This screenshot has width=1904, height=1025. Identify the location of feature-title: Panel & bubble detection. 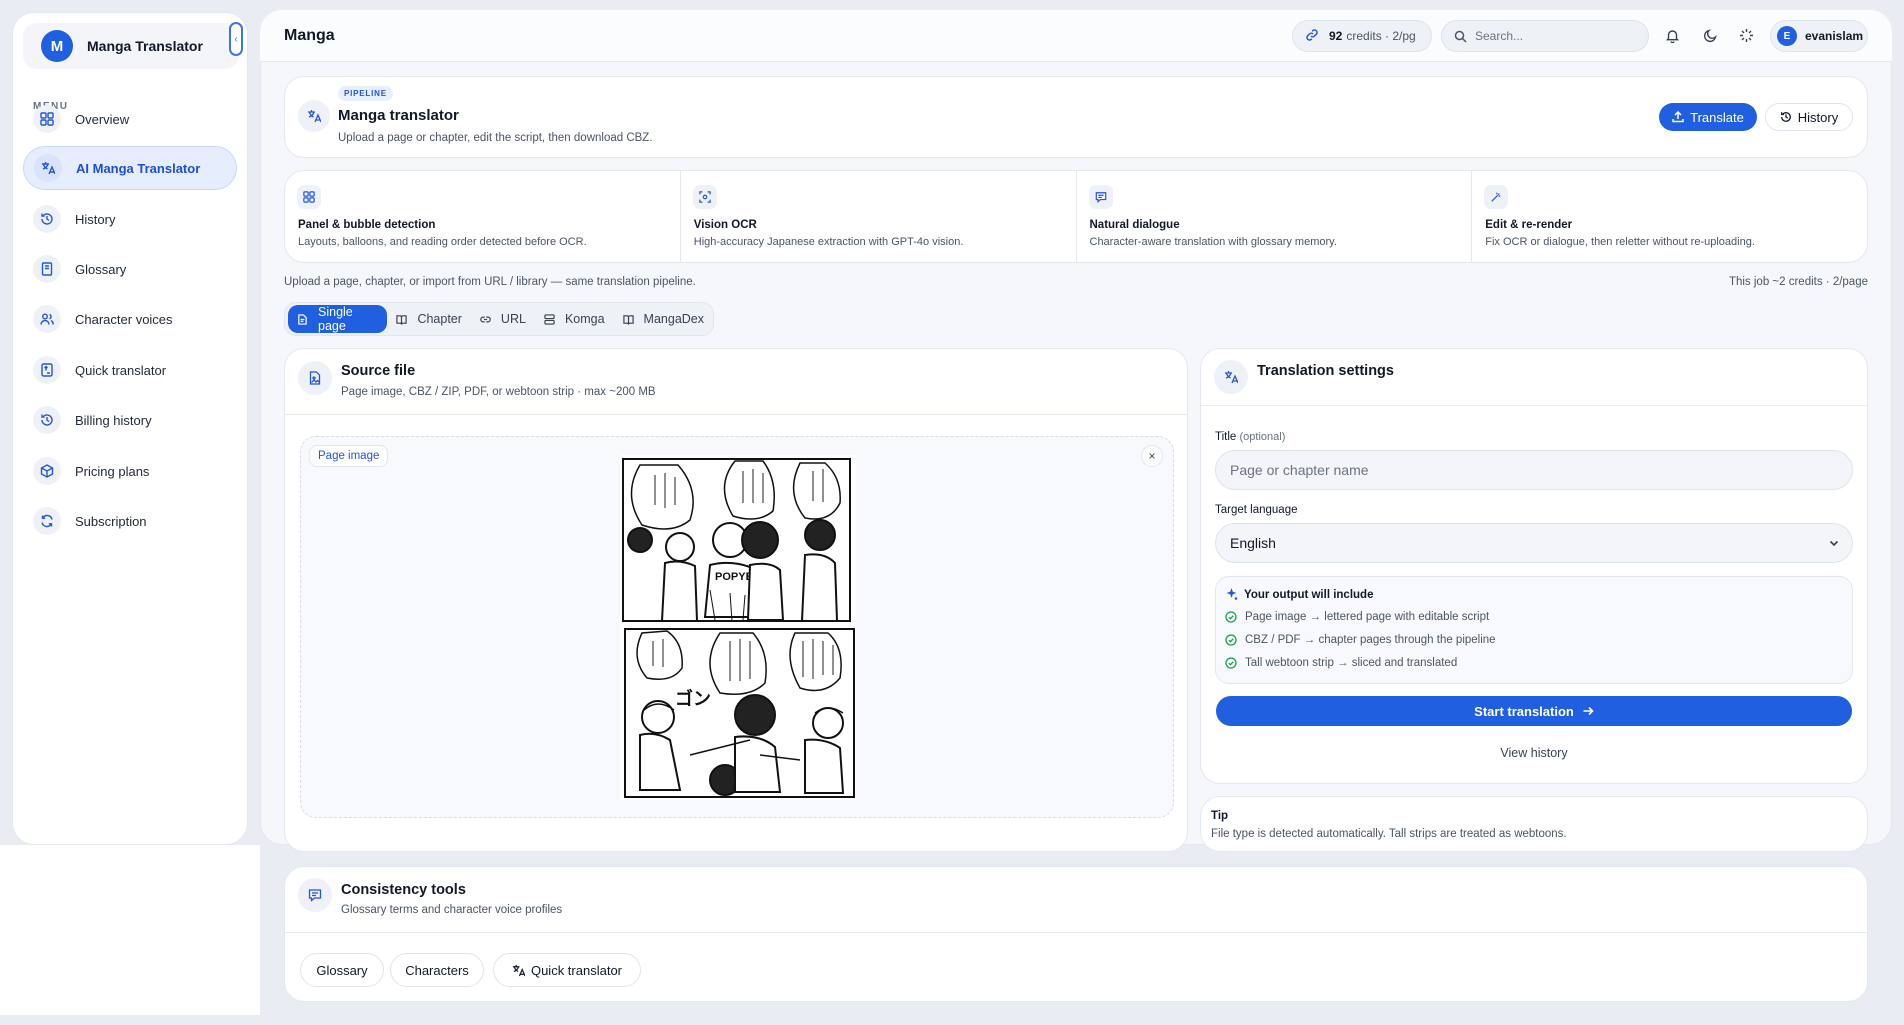
(367, 225).